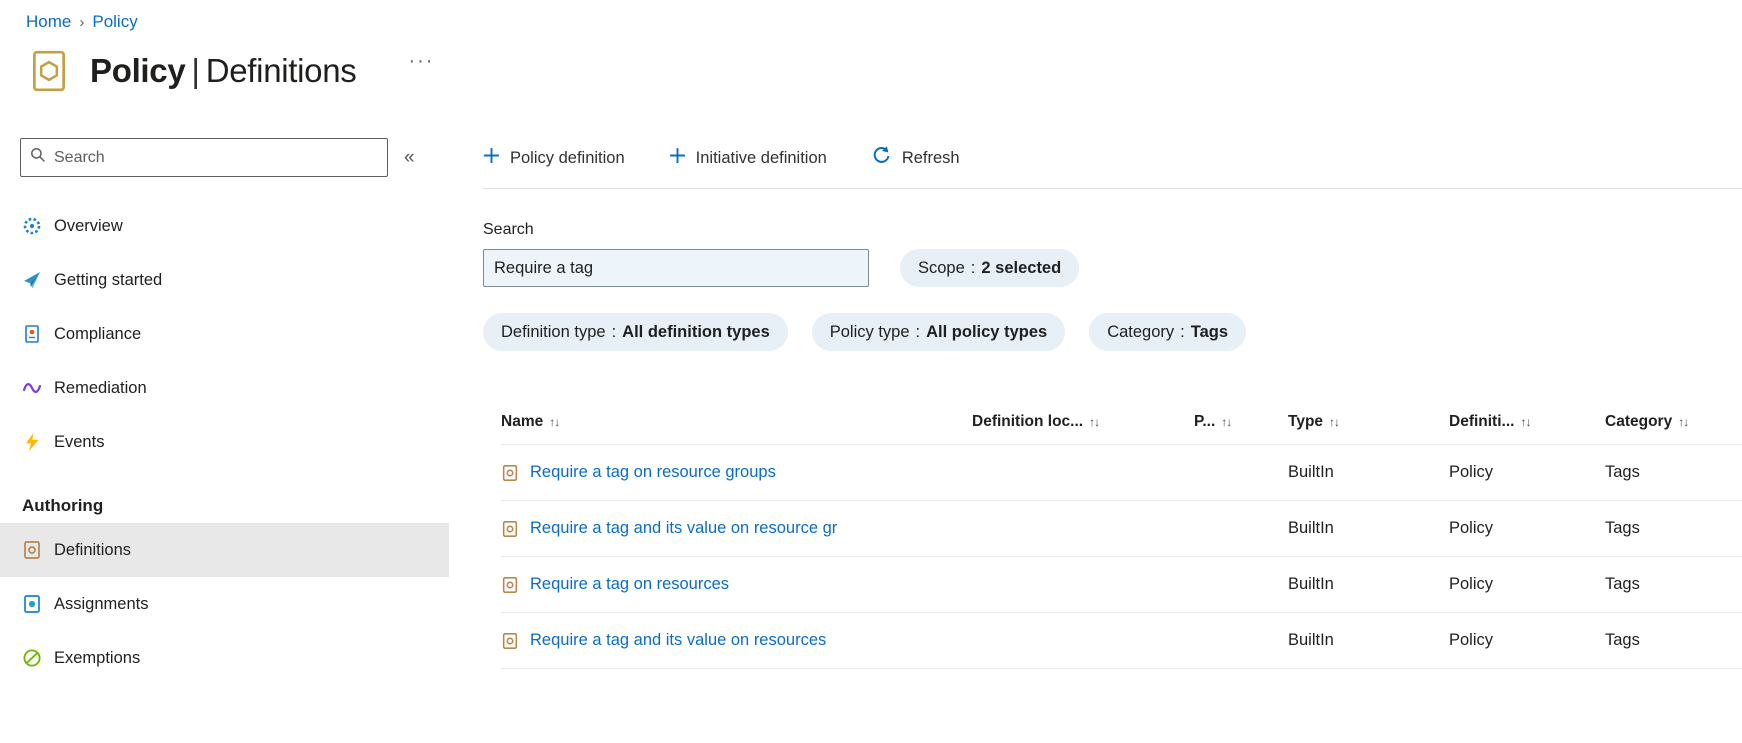 This screenshot has height=743, width=1742. I want to click on filter-search-input, so click(676, 268).